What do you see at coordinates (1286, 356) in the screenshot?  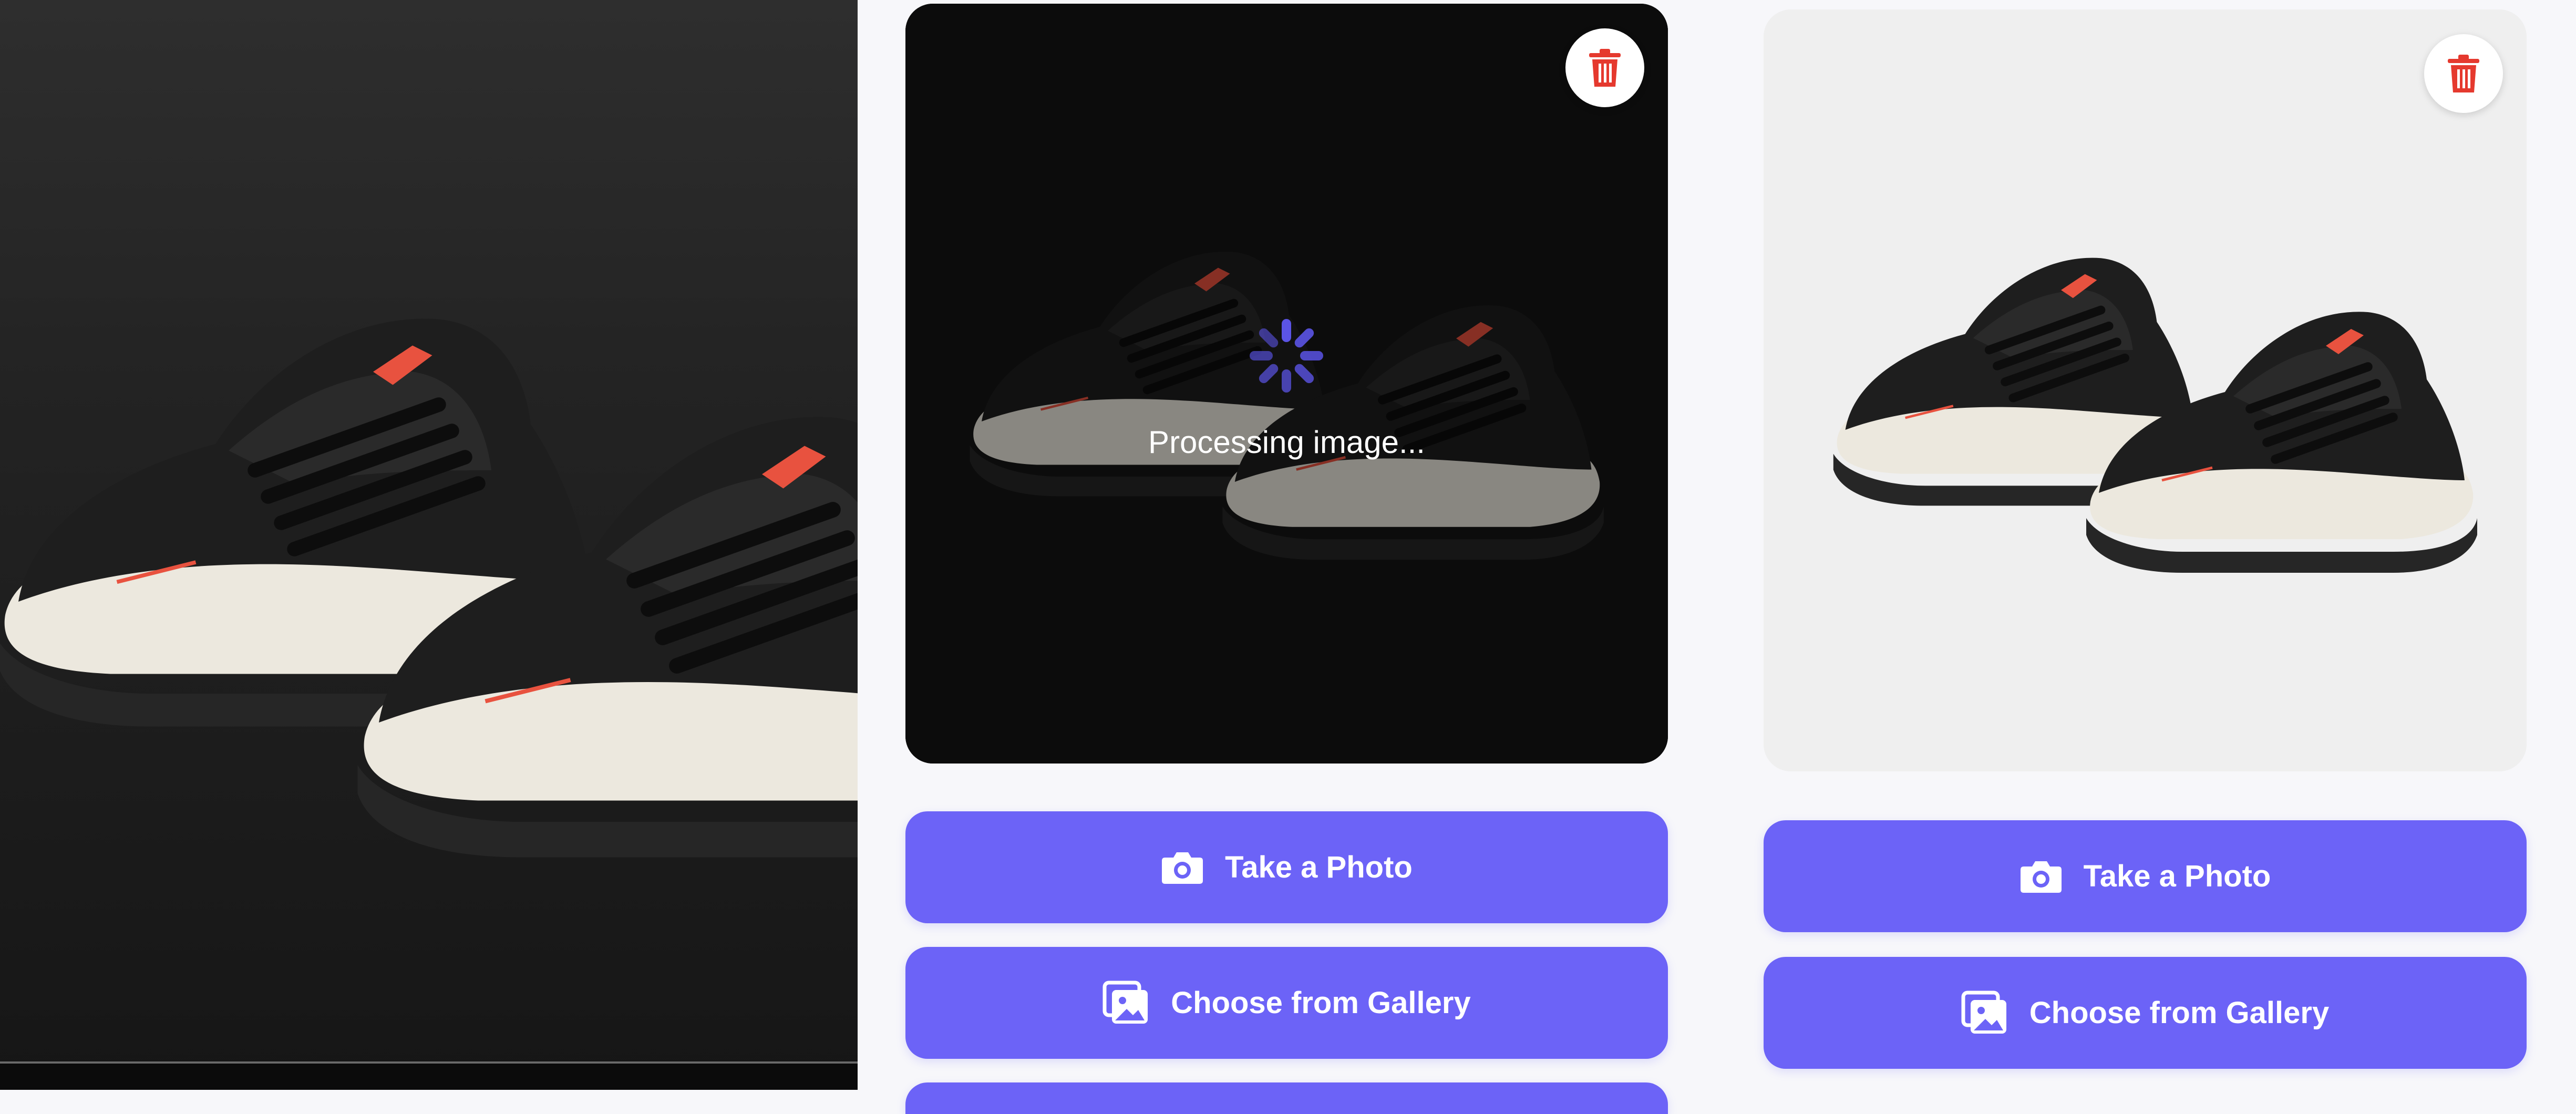 I see `loading-spinner-icon` at bounding box center [1286, 356].